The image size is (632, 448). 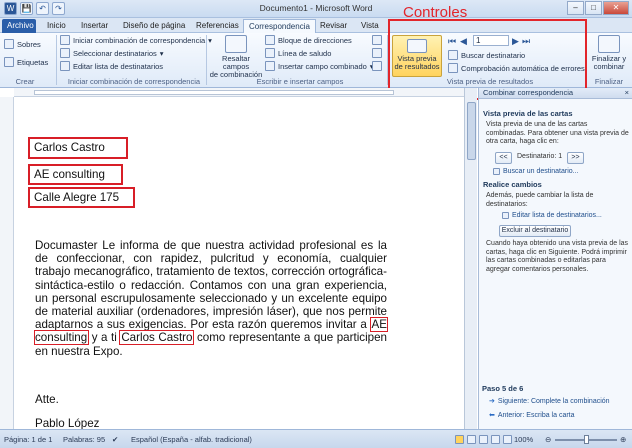 What do you see at coordinates (609, 81) in the screenshot?
I see `group-label-finalizar: Finalizar` at bounding box center [609, 81].